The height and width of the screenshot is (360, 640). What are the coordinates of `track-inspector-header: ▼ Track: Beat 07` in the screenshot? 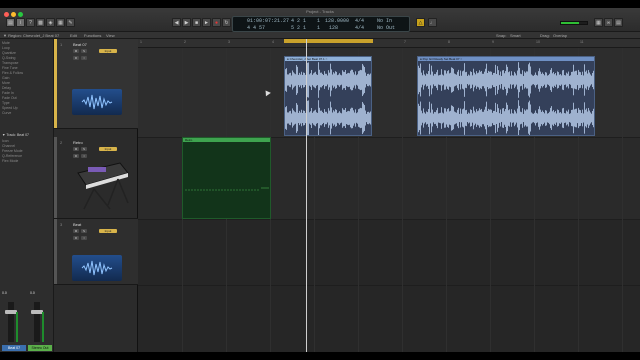 It's located at (27, 135).